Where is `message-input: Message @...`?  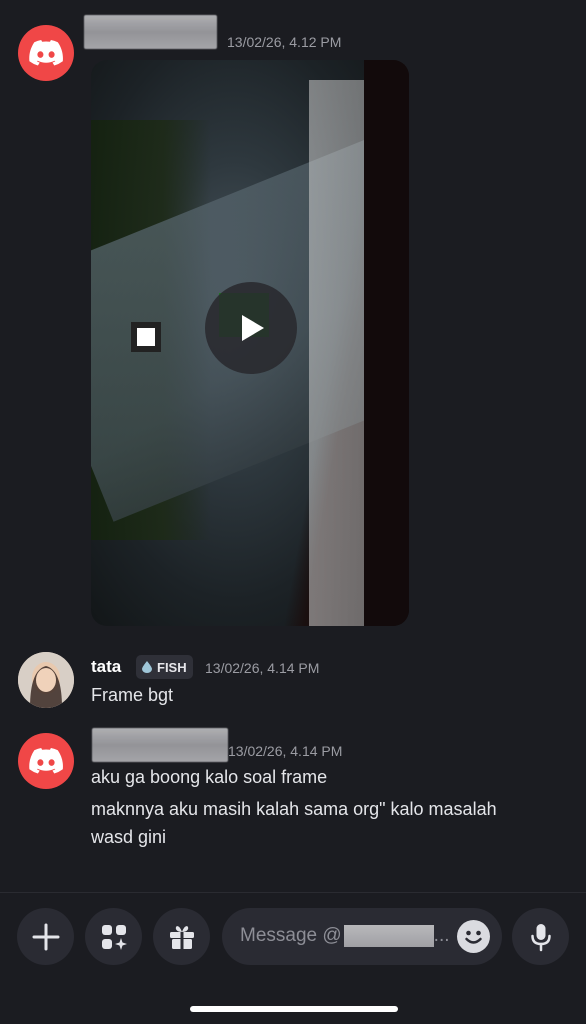 message-input: Message @... is located at coordinates (362, 936).